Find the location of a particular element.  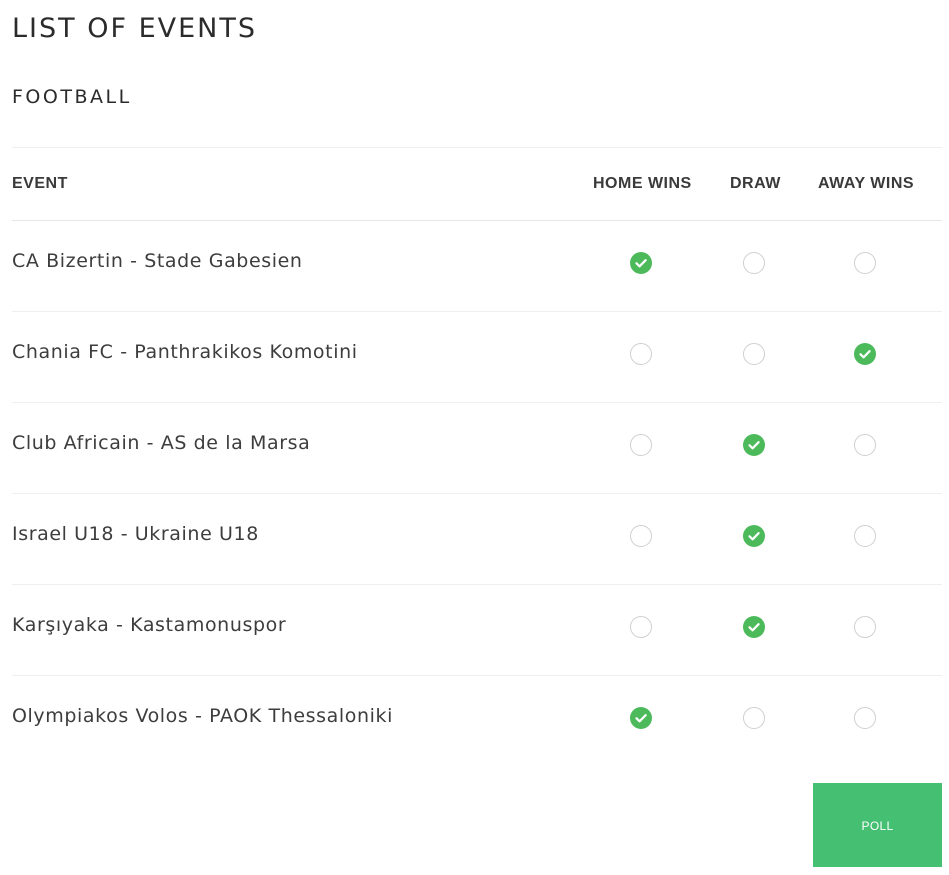

event-name: Olympiakos Volos - PAOK Thessaloniki is located at coordinates (202, 716).